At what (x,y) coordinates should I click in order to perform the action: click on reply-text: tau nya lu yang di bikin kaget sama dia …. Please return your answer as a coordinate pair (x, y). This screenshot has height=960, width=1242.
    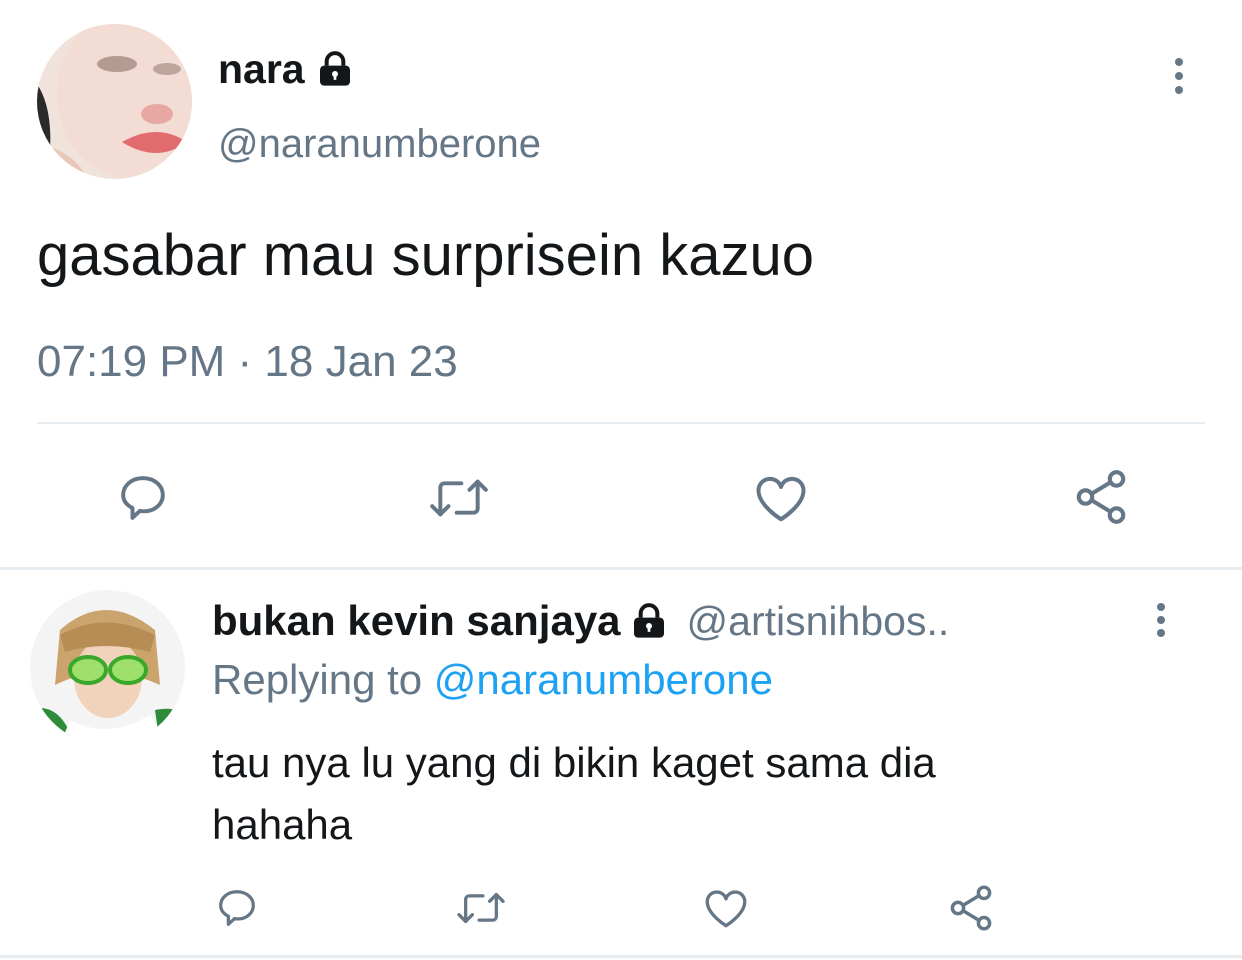
    Looking at the image, I should click on (574, 794).